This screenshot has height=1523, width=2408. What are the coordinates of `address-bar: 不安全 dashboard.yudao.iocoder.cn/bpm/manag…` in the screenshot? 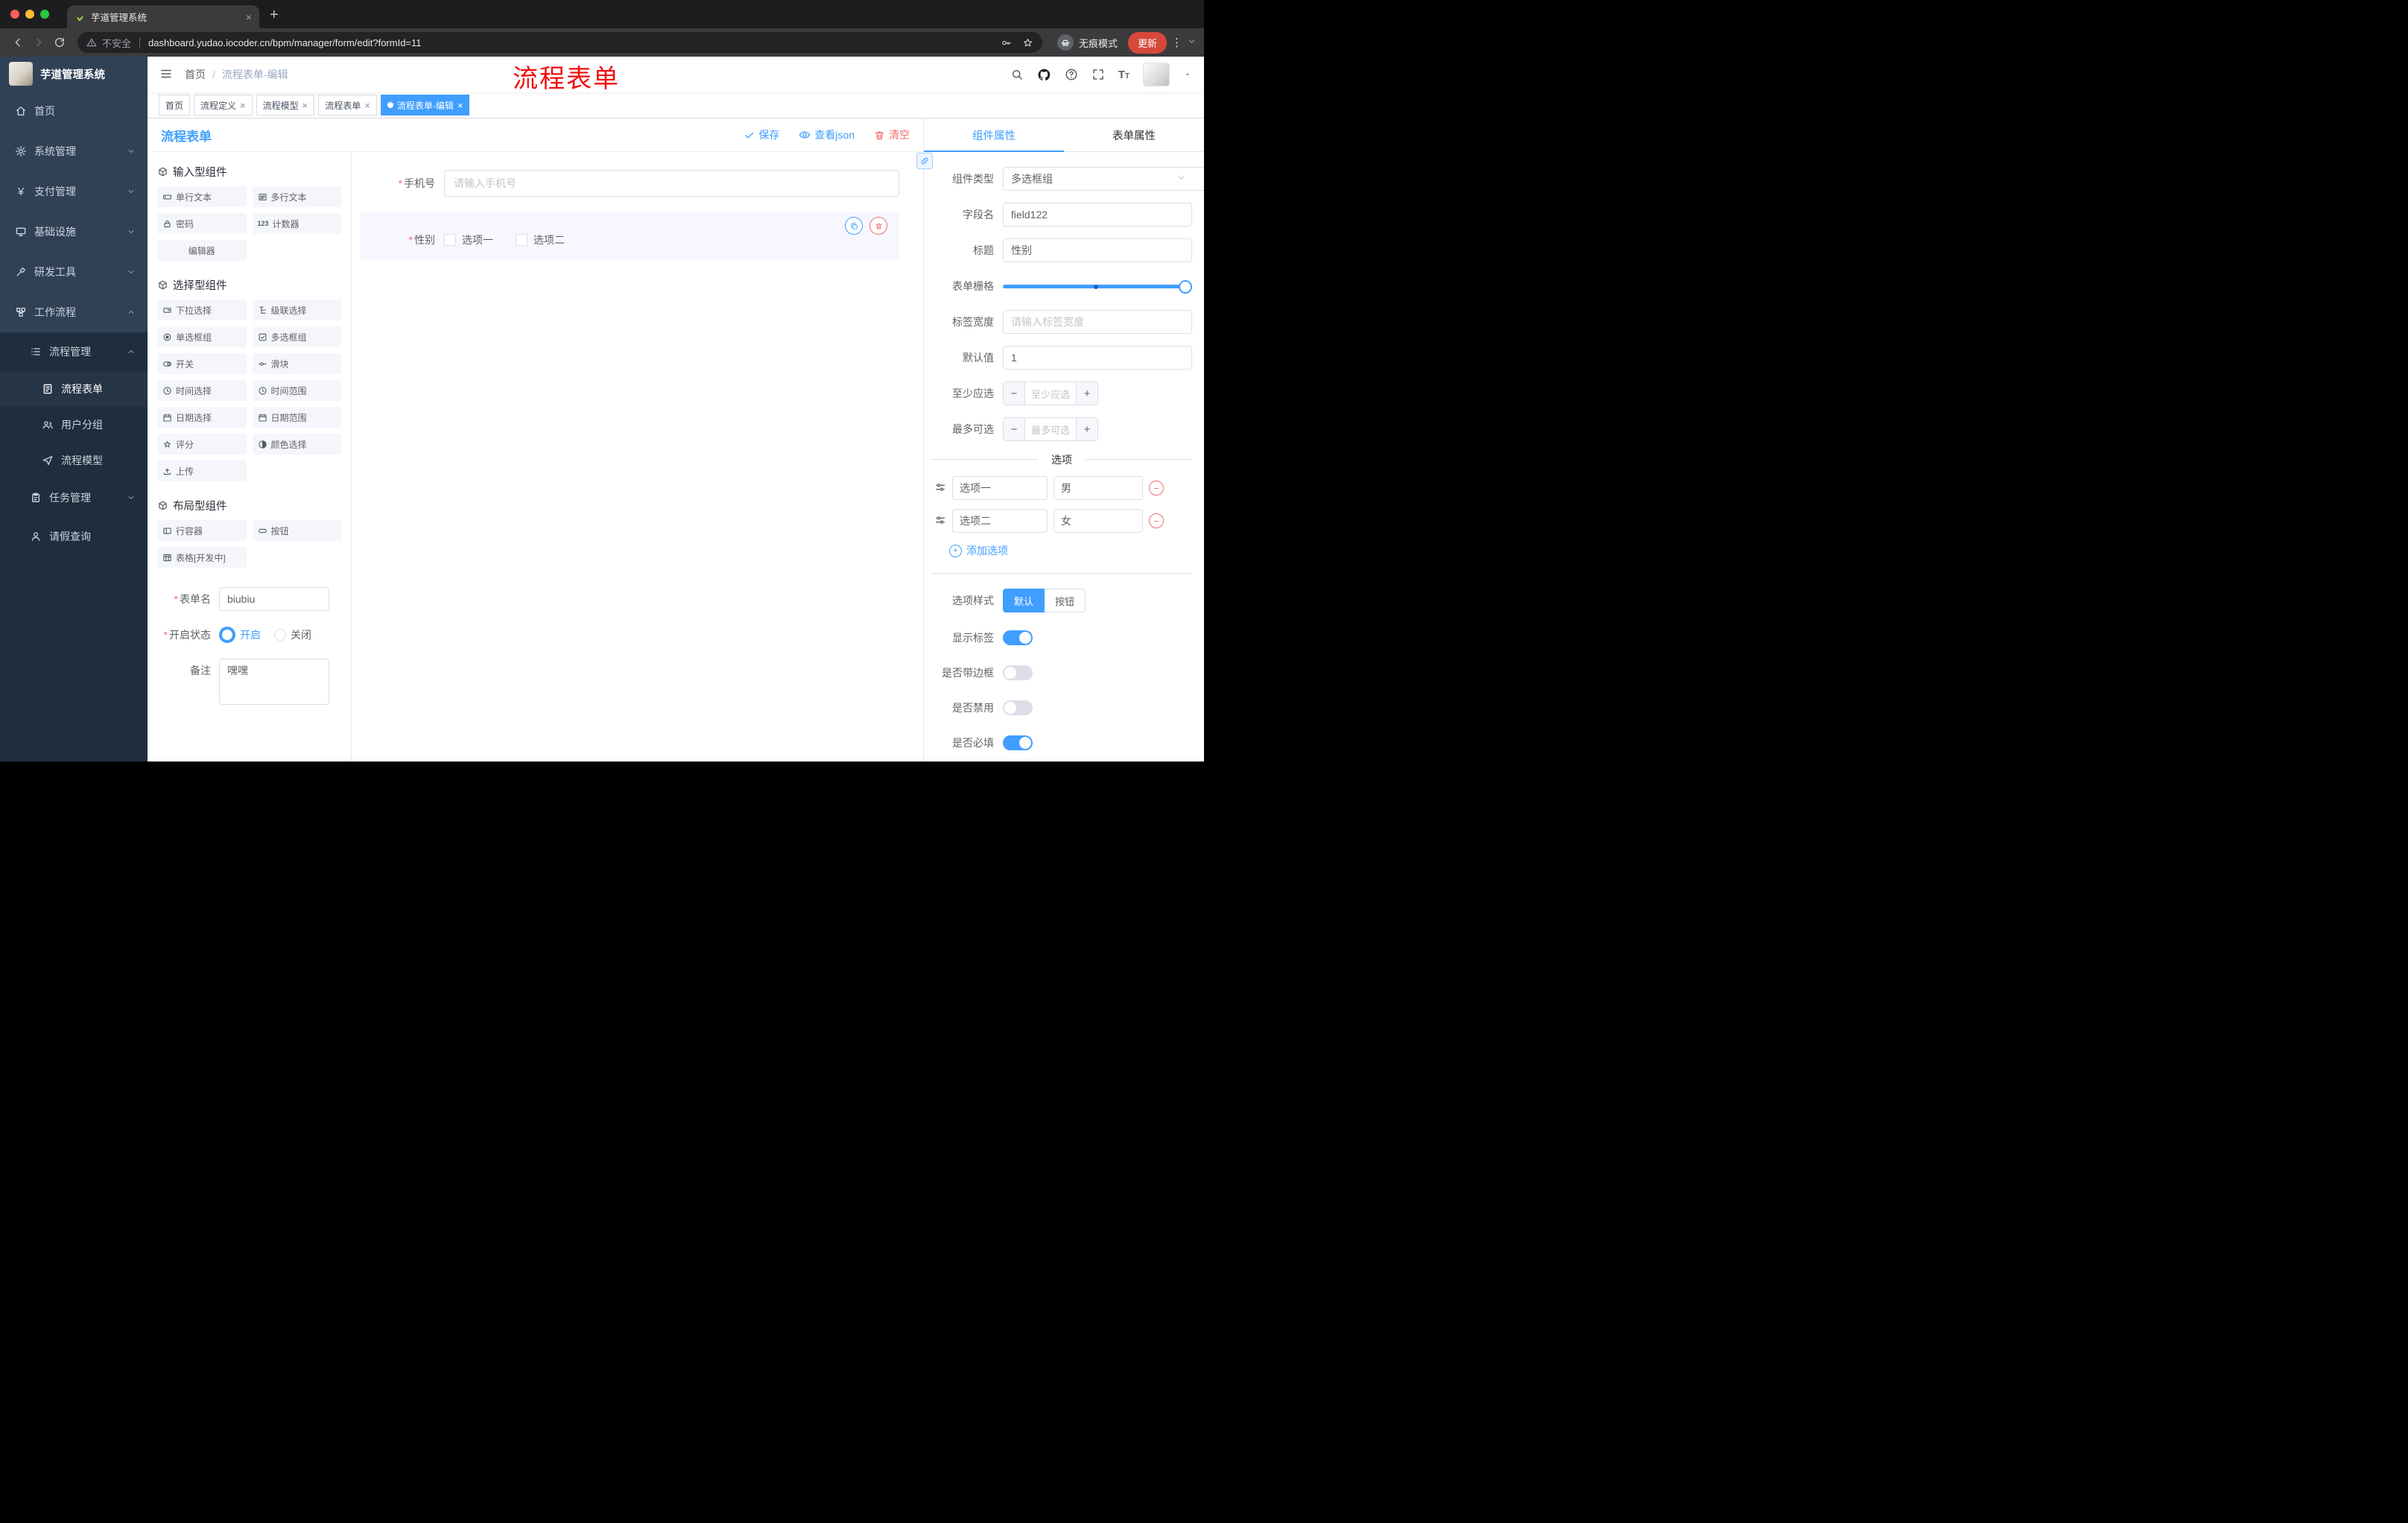 It's located at (559, 43).